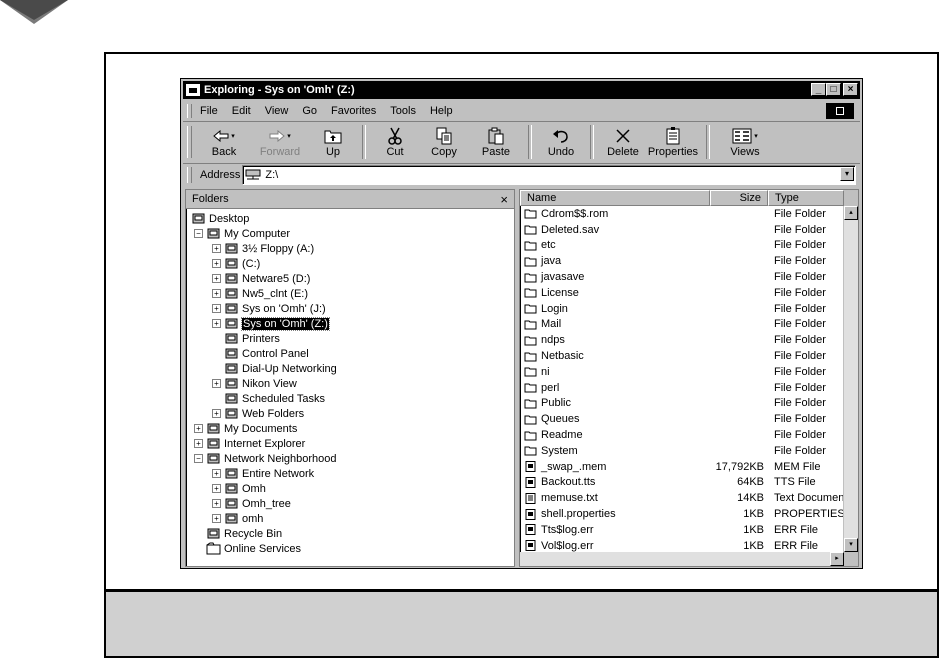 The width and height of the screenshot is (941, 661). I want to click on scroll-up-button: ▴, so click(851, 213).